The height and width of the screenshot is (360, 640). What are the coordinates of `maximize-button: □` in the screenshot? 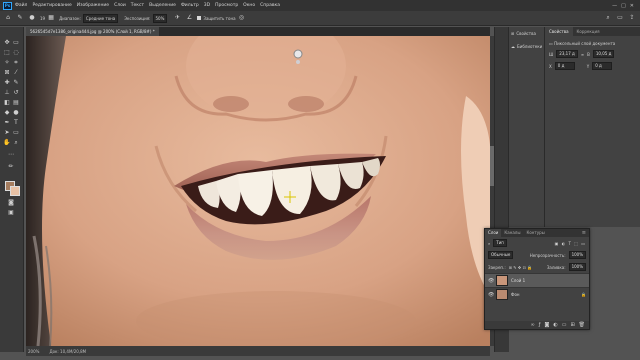 It's located at (623, 6).